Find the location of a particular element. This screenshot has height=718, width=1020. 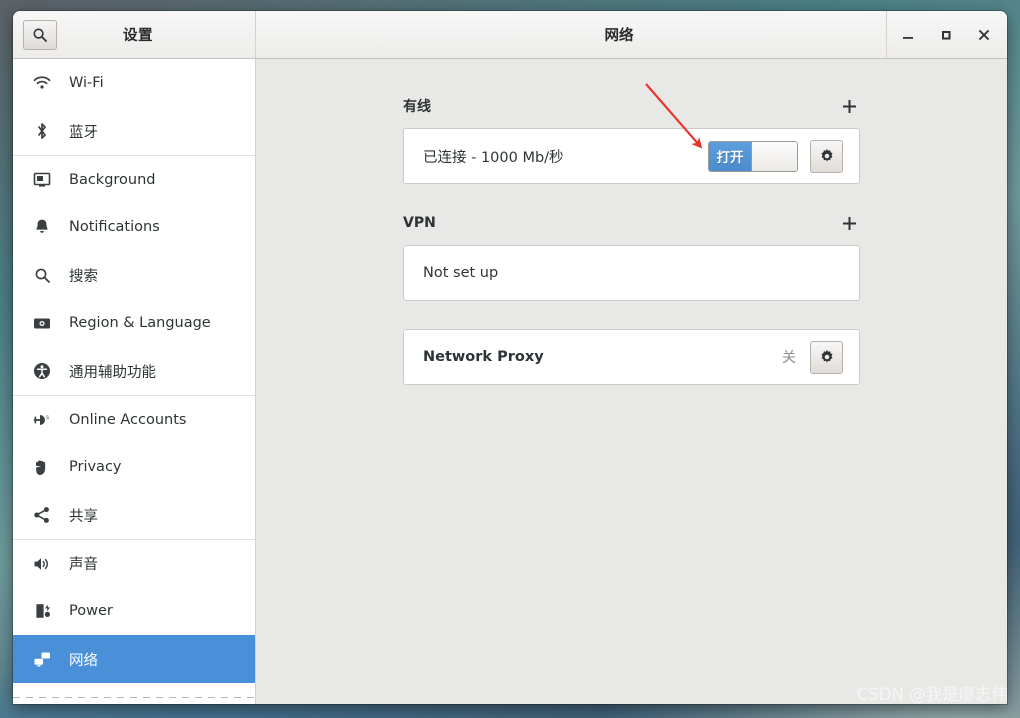

sidebar-item-notifications: Notifications is located at coordinates (134, 227).